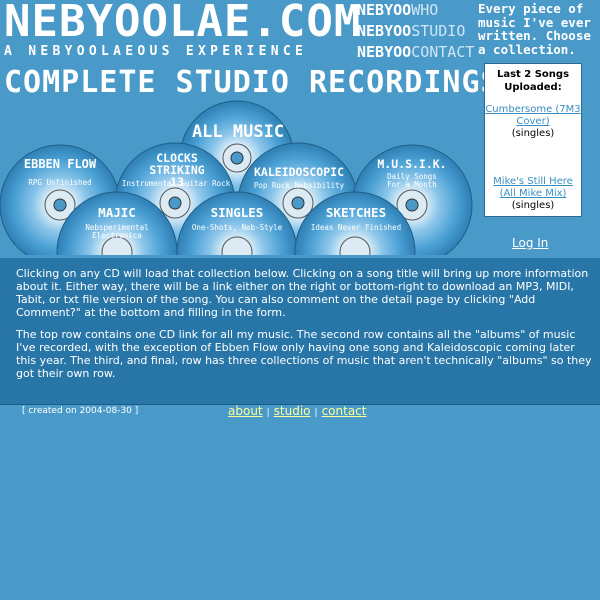 The width and height of the screenshot is (600, 600). What do you see at coordinates (443, 52) in the screenshot?
I see `nav-suffix: CONTACT` at bounding box center [443, 52].